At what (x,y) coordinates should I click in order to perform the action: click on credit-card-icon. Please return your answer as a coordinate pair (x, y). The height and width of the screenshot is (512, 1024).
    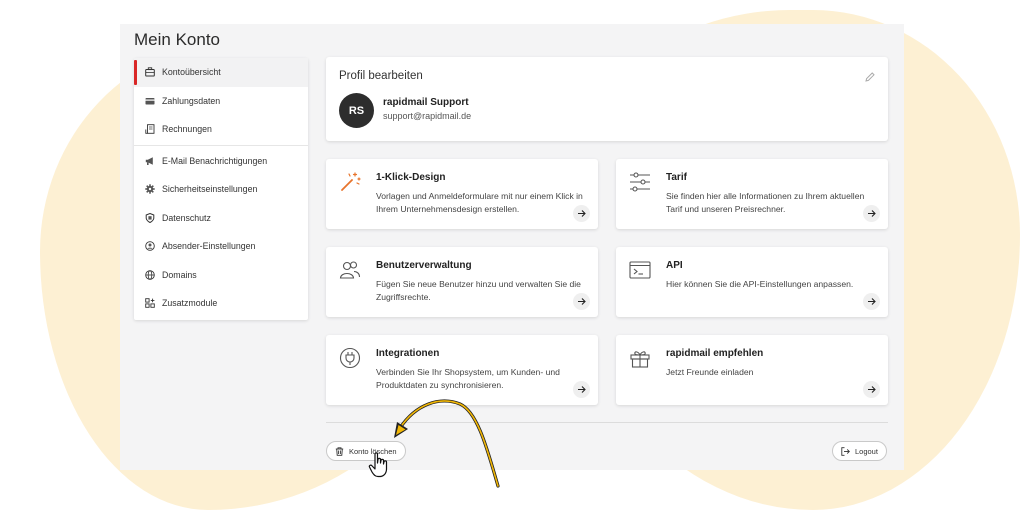
    Looking at the image, I should click on (150, 101).